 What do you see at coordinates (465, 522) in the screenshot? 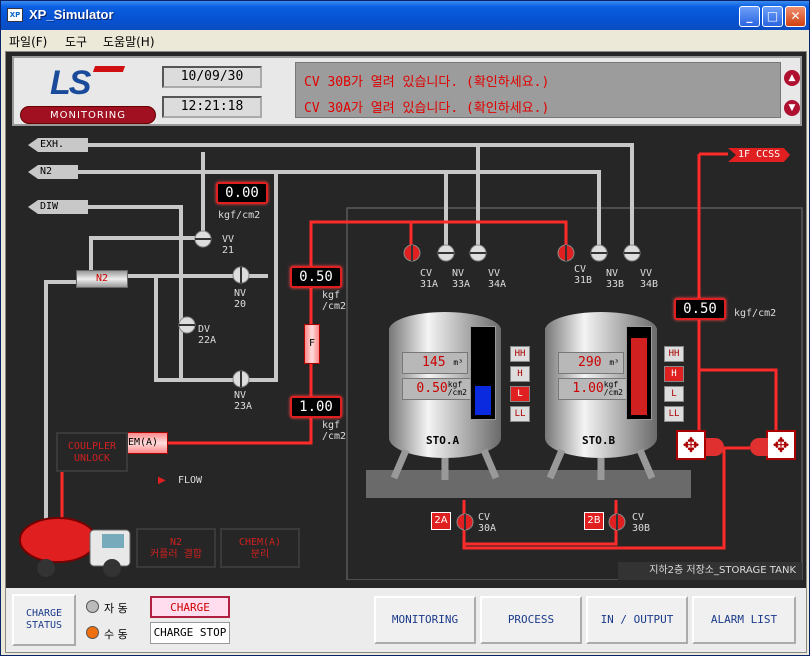
I see `valve-cv30a-icon` at bounding box center [465, 522].